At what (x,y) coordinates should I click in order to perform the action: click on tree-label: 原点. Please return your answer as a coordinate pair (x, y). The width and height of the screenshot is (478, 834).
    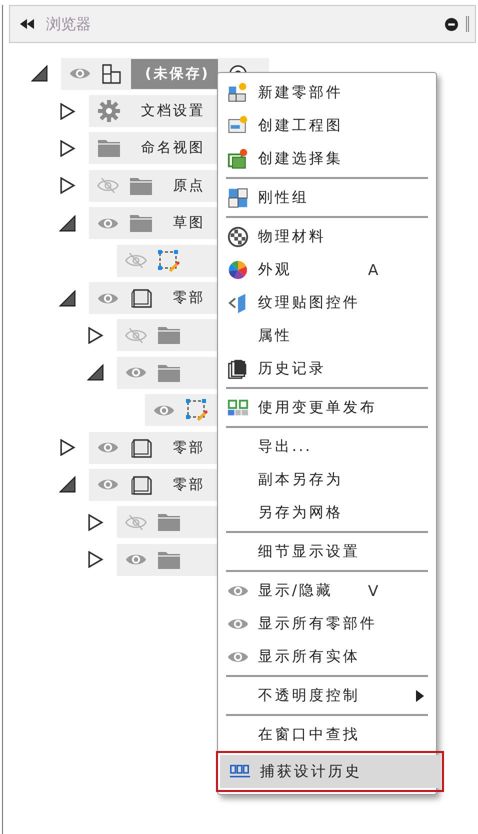
    Looking at the image, I should click on (188, 185).